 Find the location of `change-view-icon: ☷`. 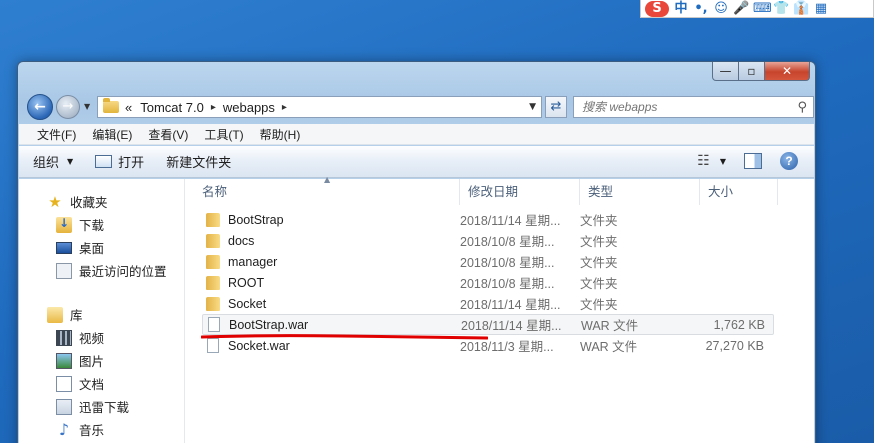

change-view-icon: ☷ is located at coordinates (703, 161).